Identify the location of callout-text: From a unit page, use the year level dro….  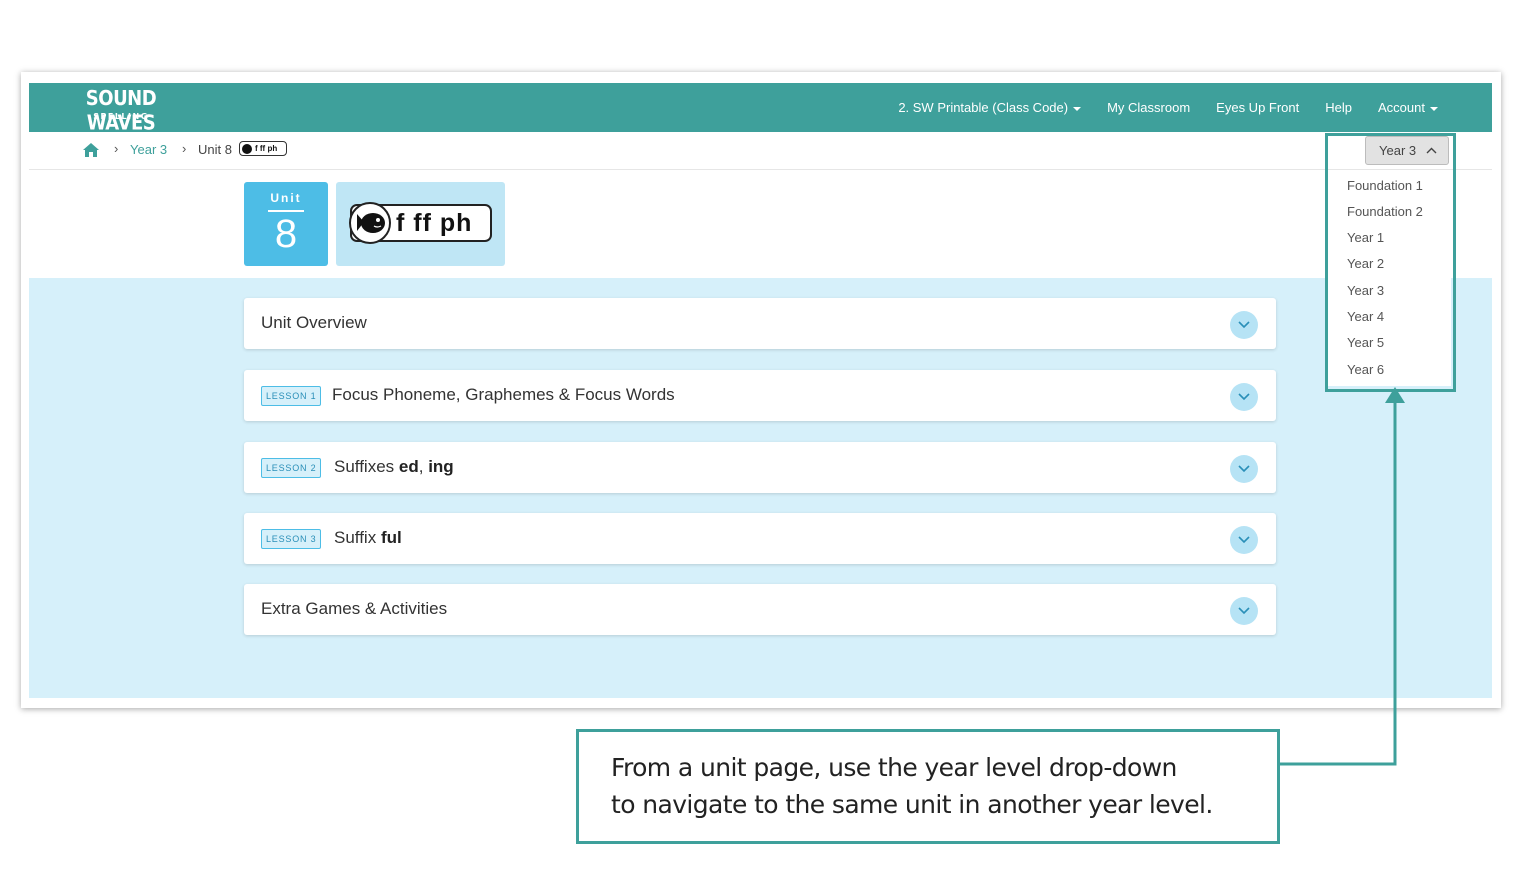
(936, 786).